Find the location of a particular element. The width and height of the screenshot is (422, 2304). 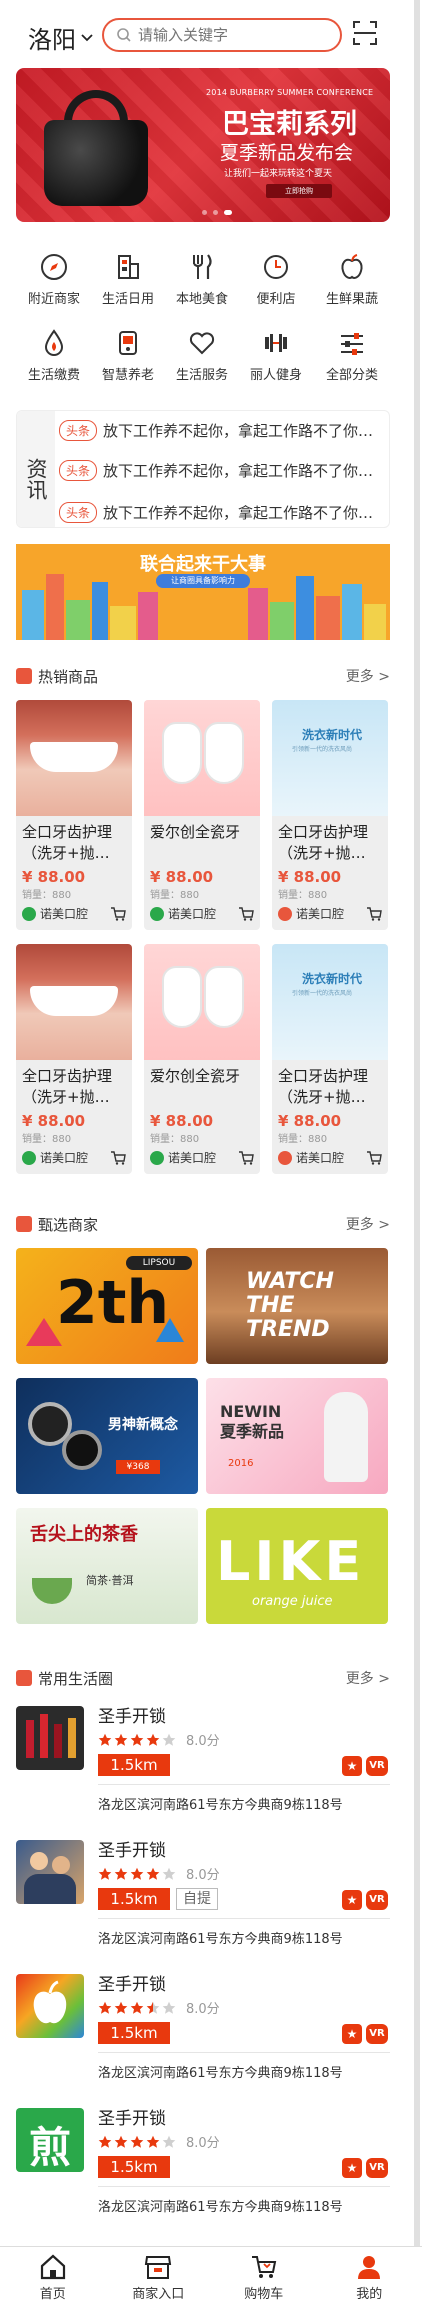

tab-label: 购物车 is located at coordinates (264, 2294).